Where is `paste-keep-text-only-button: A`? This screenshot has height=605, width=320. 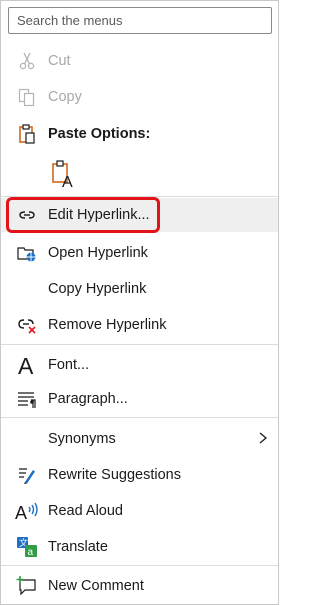
paste-keep-text-only-button: A is located at coordinates (63, 175).